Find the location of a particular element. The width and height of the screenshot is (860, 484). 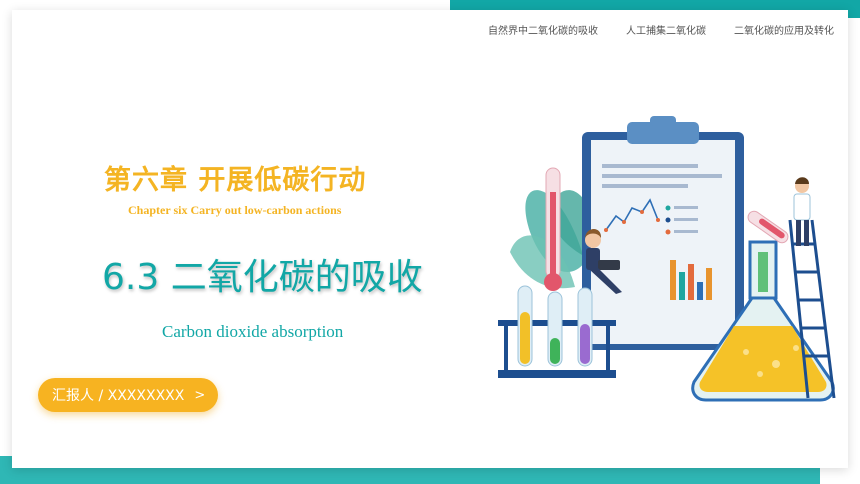

lesson-subtitle: Carbon dioxide absorption is located at coordinates (253, 331).